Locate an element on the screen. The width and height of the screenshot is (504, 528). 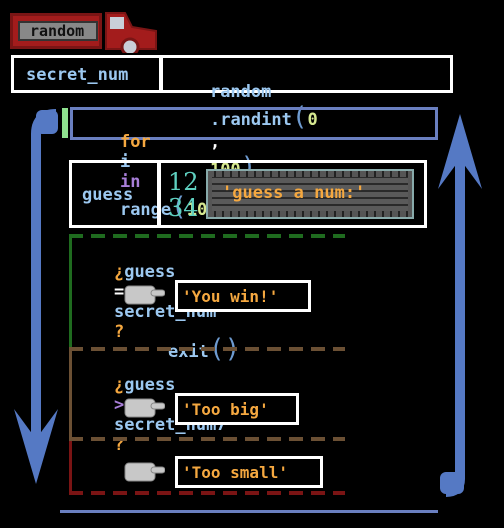
if-question-open: ¿ is located at coordinates (119, 272).